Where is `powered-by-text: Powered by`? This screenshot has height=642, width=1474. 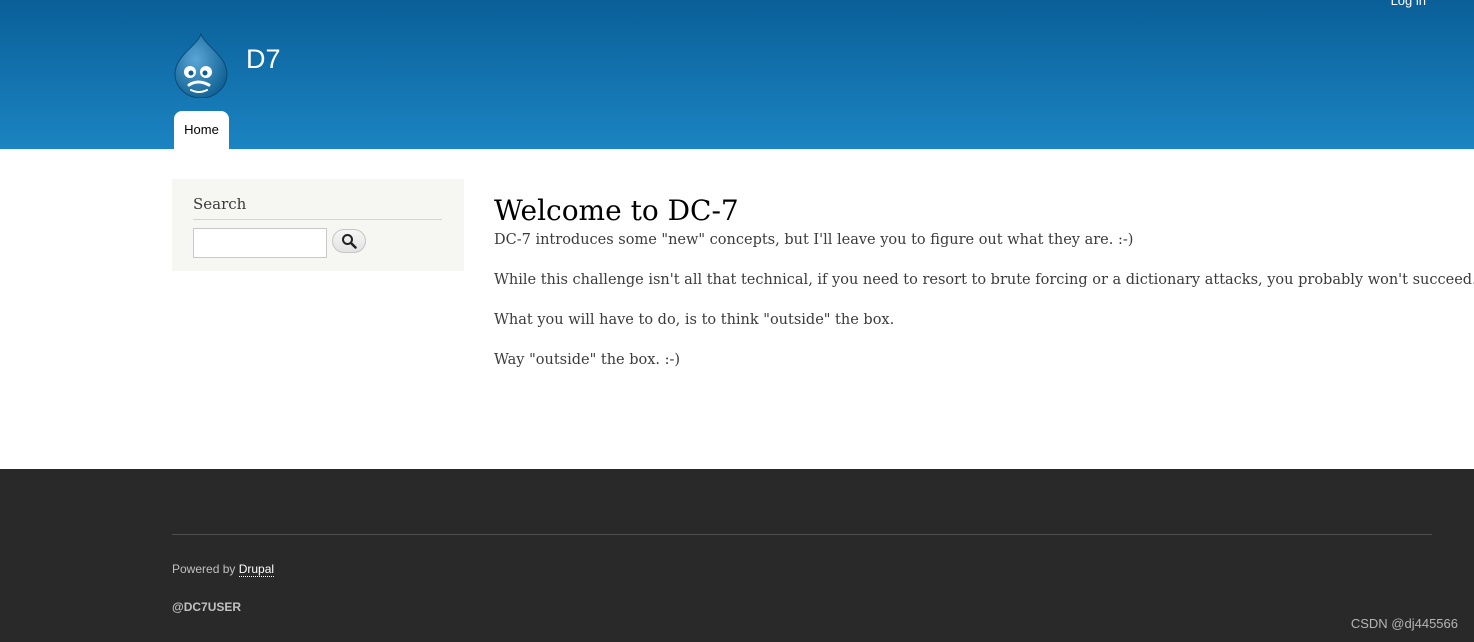
powered-by-text: Powered by is located at coordinates (205, 569).